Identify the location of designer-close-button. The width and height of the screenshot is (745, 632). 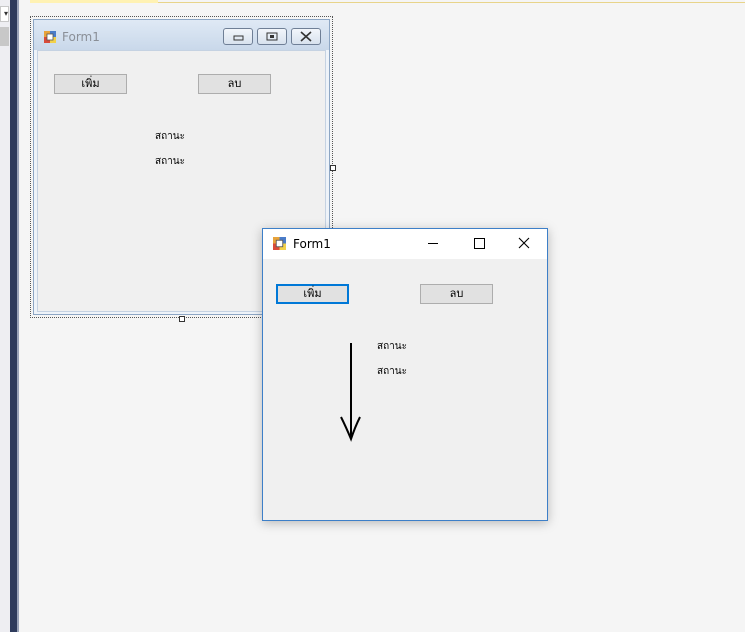
(306, 36).